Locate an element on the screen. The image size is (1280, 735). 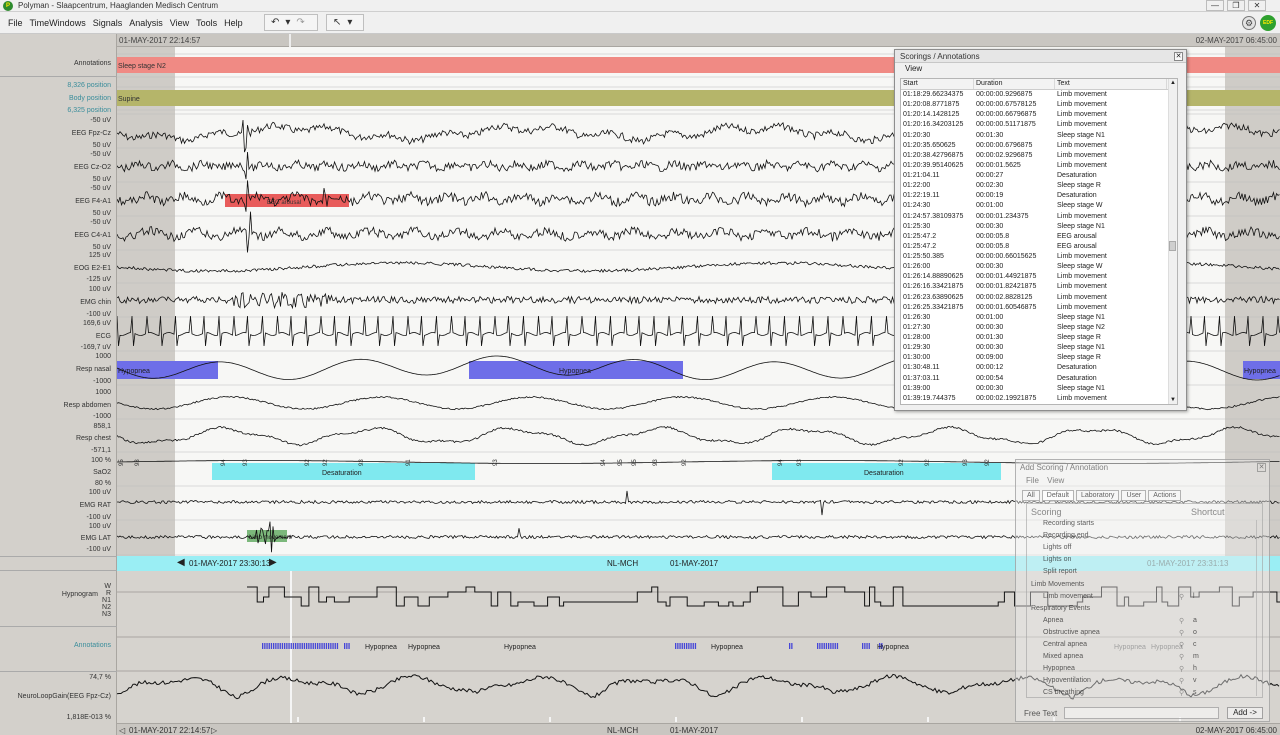
menu-analysis: Analysis is located at coordinates (146, 23).